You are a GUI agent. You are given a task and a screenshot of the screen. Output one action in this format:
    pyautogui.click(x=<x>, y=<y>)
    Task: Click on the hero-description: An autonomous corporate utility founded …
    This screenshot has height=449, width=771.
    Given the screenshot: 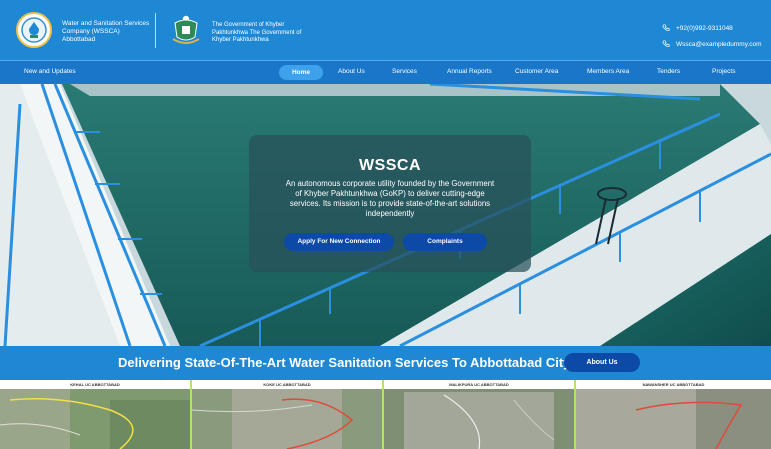 What is the action you would take?
    pyautogui.click(x=390, y=198)
    